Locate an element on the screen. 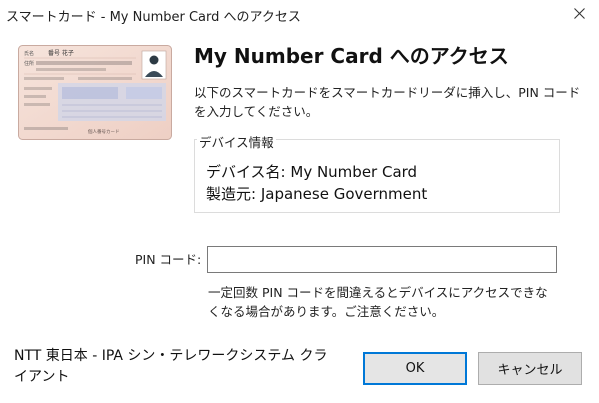 The height and width of the screenshot is (403, 599). svg-text: 氏名 is located at coordinates (29, 53).